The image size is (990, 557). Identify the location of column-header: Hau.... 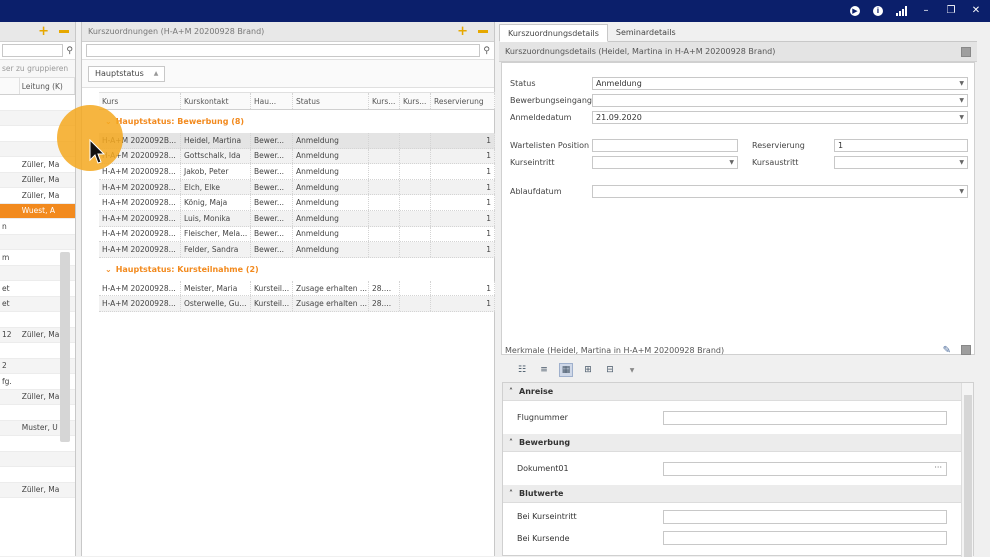
(272, 101).